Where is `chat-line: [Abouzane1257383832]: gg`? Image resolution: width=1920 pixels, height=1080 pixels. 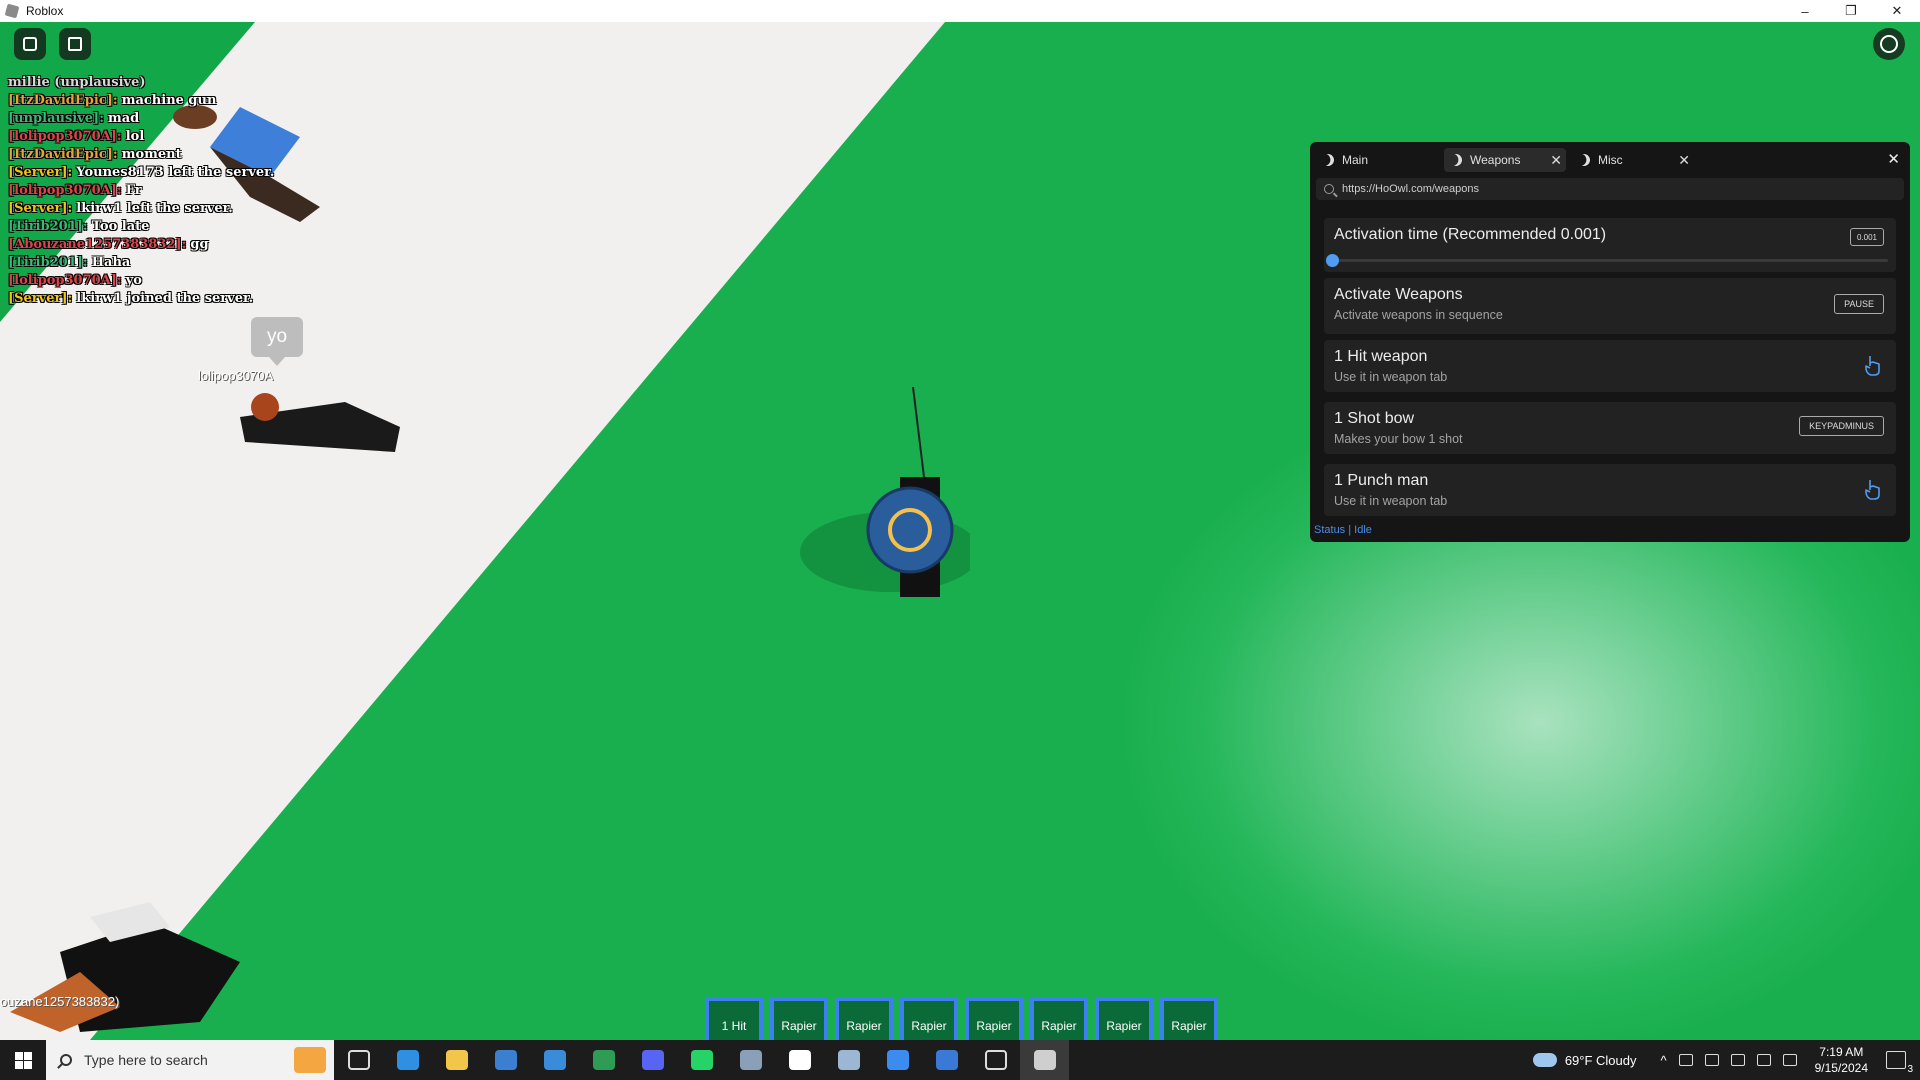
chat-line: [Abouzane1257383832]: gg is located at coordinates (168, 245).